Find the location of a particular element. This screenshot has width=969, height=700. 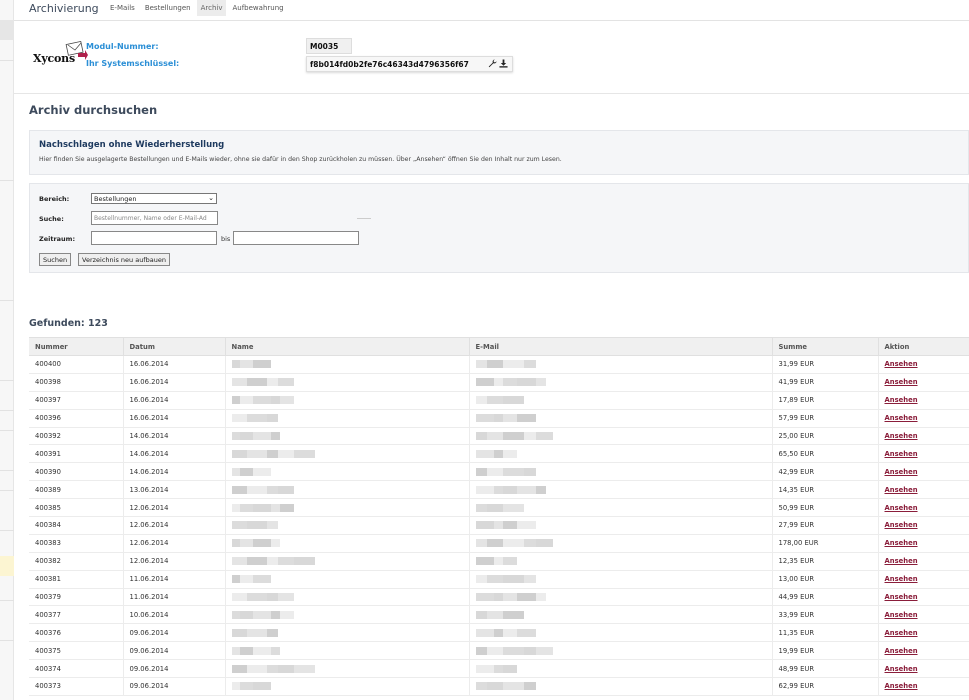

cell-datum: 11.06.2014 is located at coordinates (173, 579).